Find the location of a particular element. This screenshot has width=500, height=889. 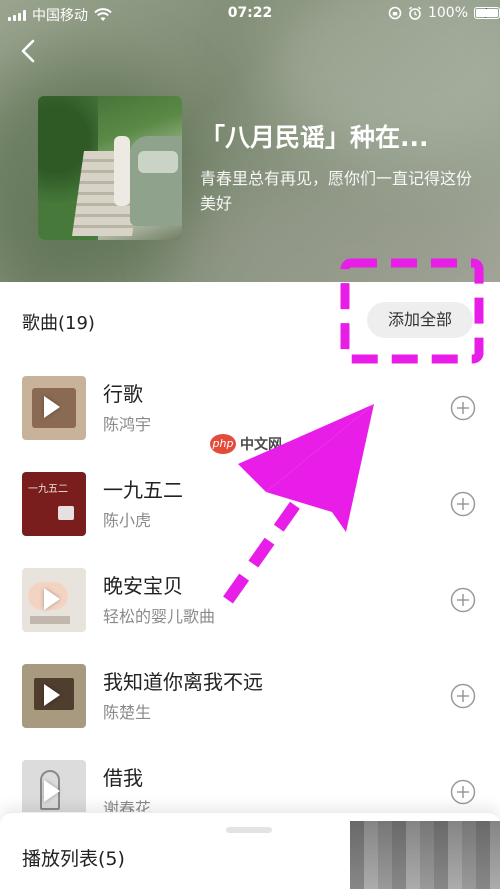

battery-percent: 100% is located at coordinates (447, 13).